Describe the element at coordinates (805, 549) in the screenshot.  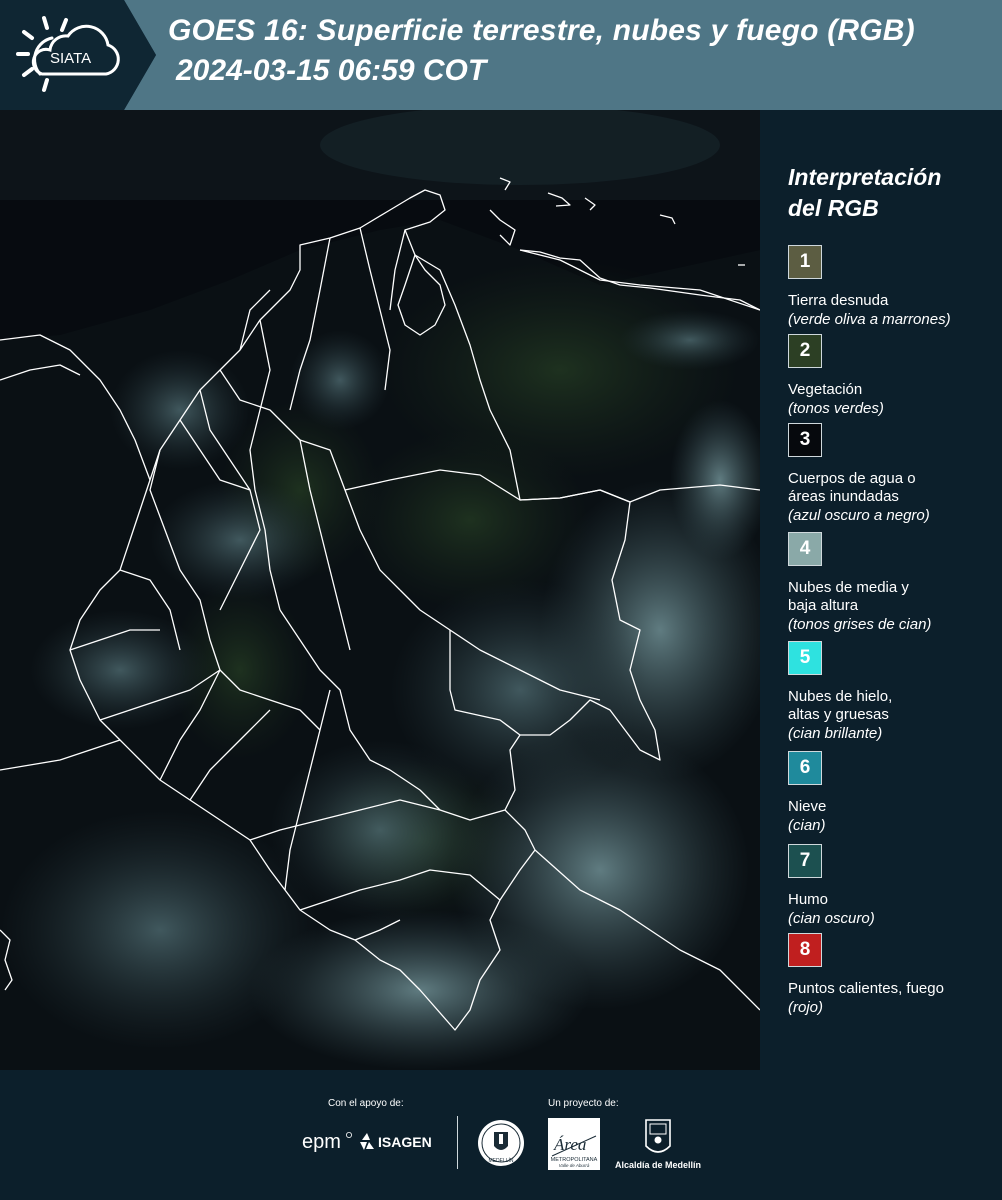
I see `legend-swatch-4: 4` at that location.